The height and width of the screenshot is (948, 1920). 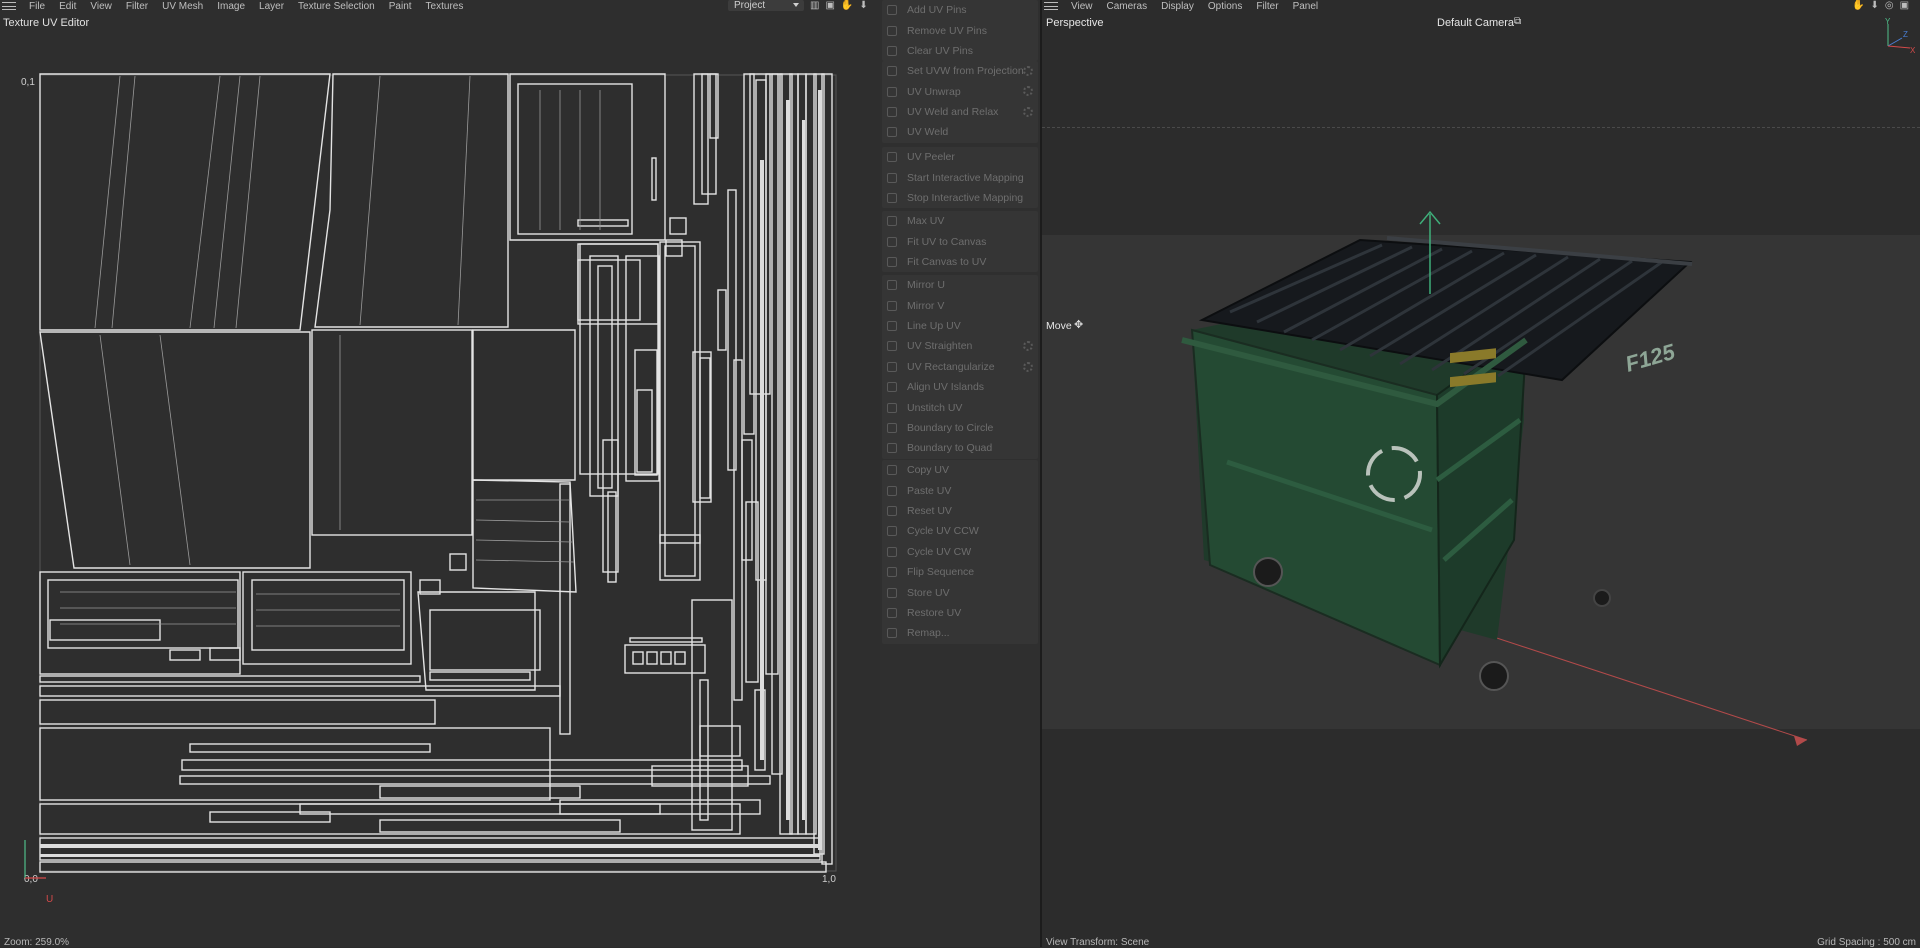 What do you see at coordinates (9, 6) in the screenshot?
I see `menu-icon` at bounding box center [9, 6].